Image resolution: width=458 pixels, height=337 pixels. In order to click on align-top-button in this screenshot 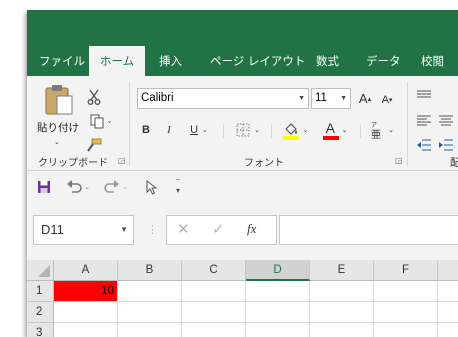, I will do `click(424, 95)`.